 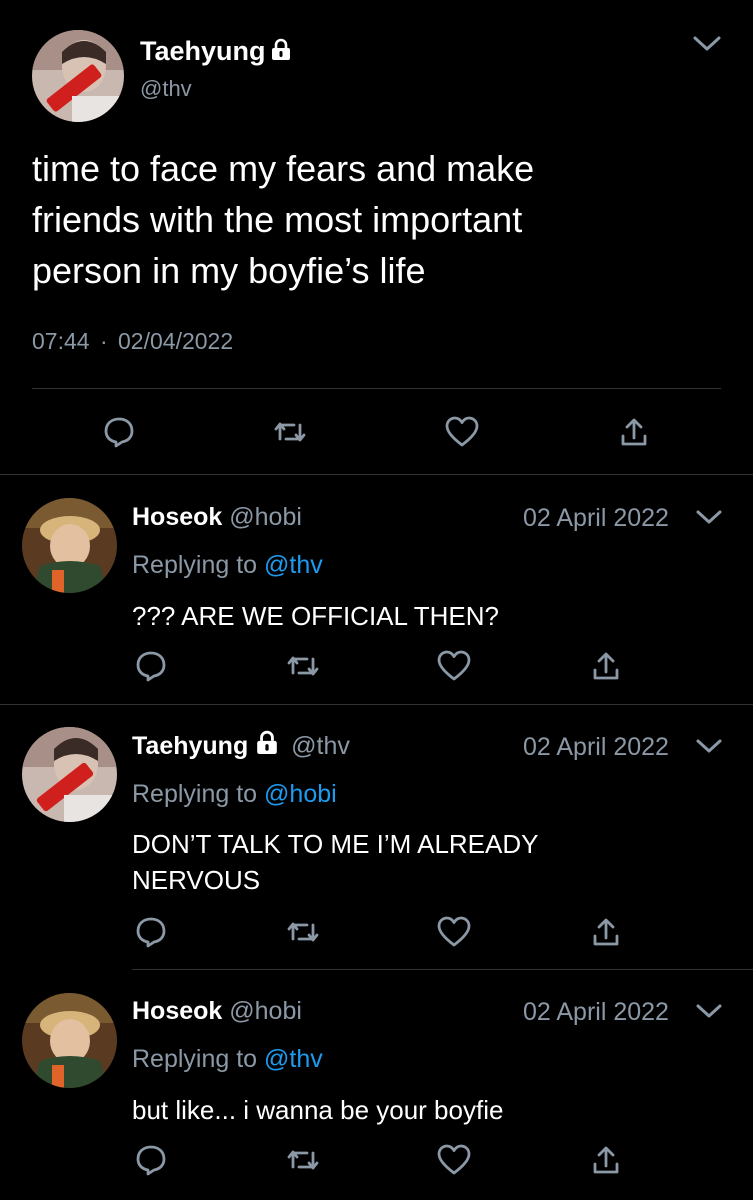 What do you see at coordinates (335, 844) in the screenshot?
I see `reply-text-line: DON’T TALK TO ME I’M ALREADY` at bounding box center [335, 844].